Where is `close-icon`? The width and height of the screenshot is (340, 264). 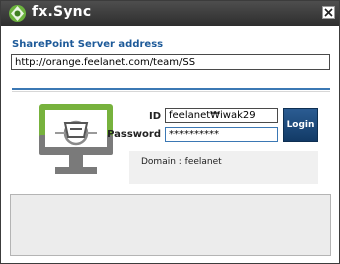
close-icon is located at coordinates (328, 12).